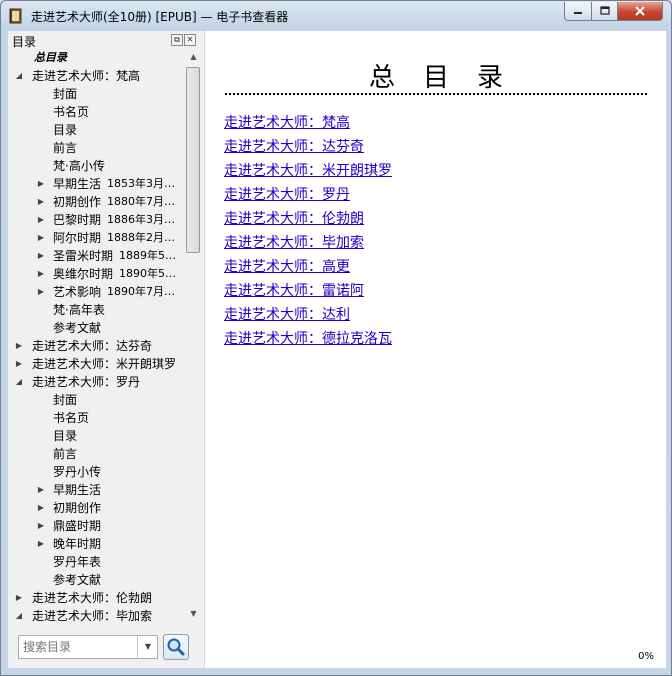  Describe the element at coordinates (83, 274) in the screenshot. I see `toc-item-label: 奥维尔时期` at that location.